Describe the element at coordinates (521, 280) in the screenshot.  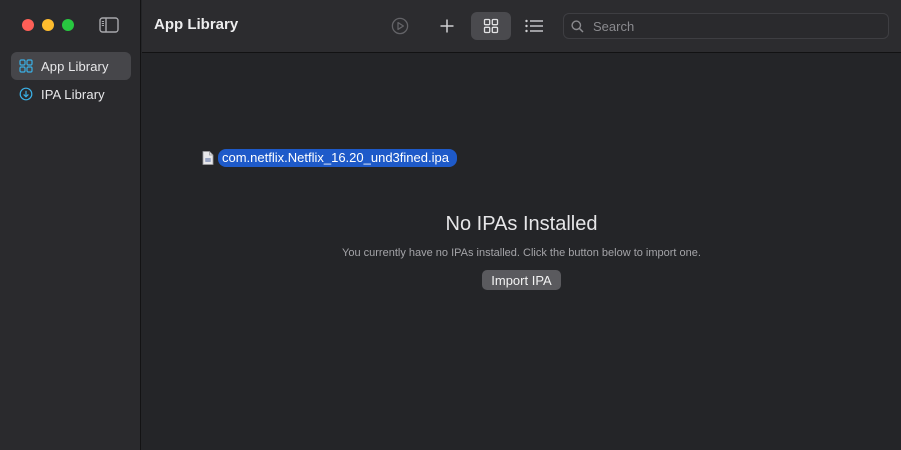
I see `import-ipa-button: Import IPA` at that location.